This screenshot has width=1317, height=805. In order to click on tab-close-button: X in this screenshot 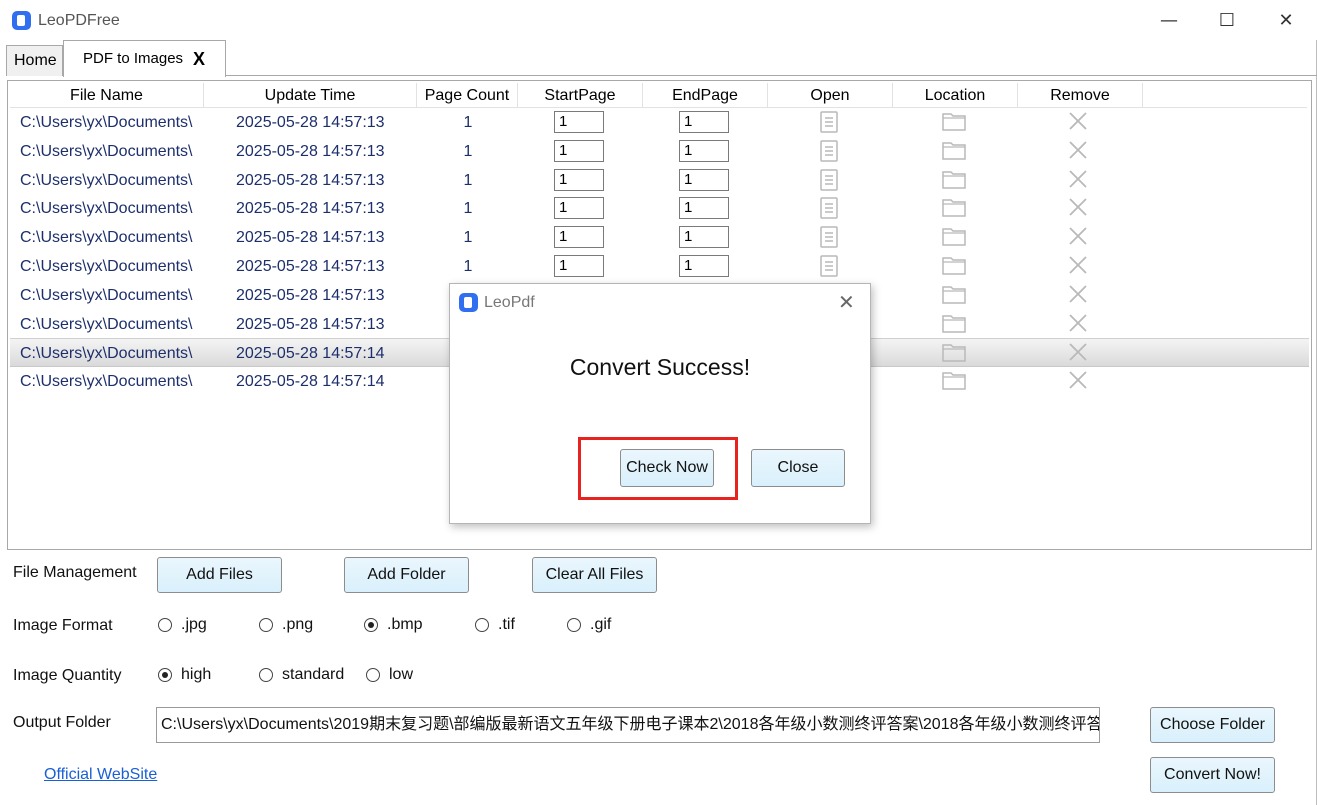, I will do `click(199, 59)`.